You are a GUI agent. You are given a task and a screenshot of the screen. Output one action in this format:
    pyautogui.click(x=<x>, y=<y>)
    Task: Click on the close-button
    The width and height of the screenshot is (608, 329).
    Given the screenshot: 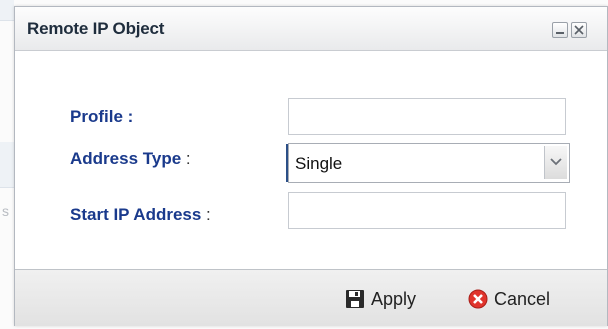 What is the action you would take?
    pyautogui.click(x=579, y=30)
    